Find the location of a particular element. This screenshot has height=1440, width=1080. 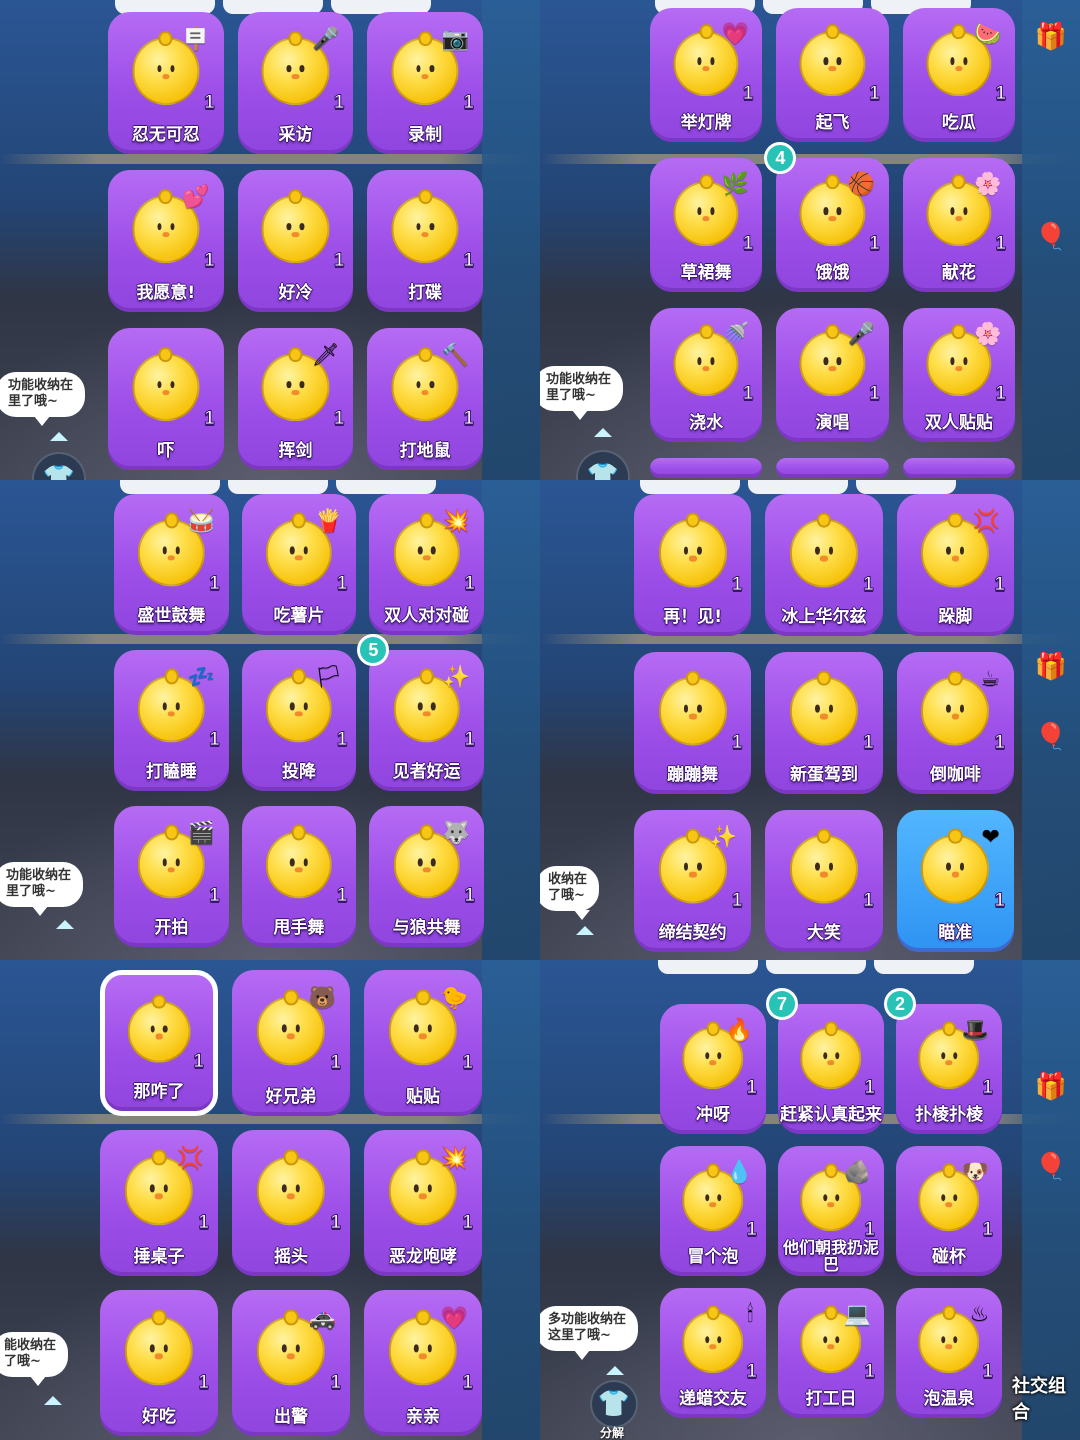

emote-card: ✨ 1 缔结契约 is located at coordinates (693, 881).